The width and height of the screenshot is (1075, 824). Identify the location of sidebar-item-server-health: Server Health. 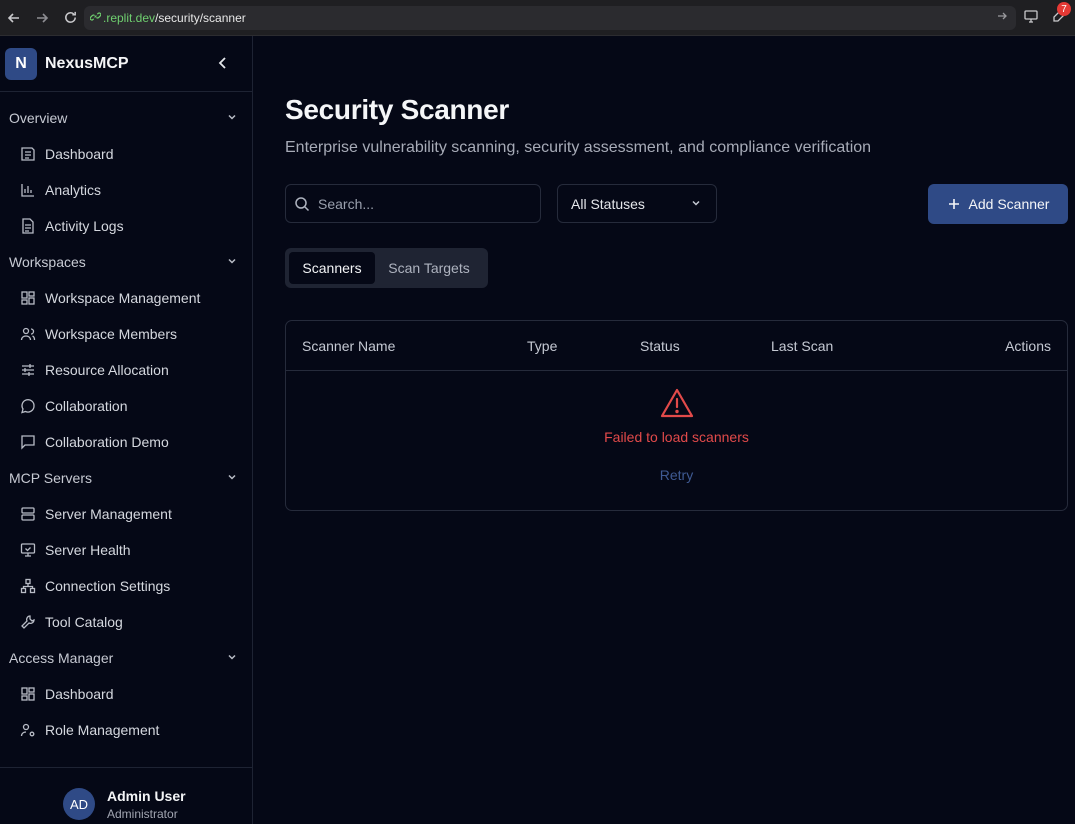
(126, 550).